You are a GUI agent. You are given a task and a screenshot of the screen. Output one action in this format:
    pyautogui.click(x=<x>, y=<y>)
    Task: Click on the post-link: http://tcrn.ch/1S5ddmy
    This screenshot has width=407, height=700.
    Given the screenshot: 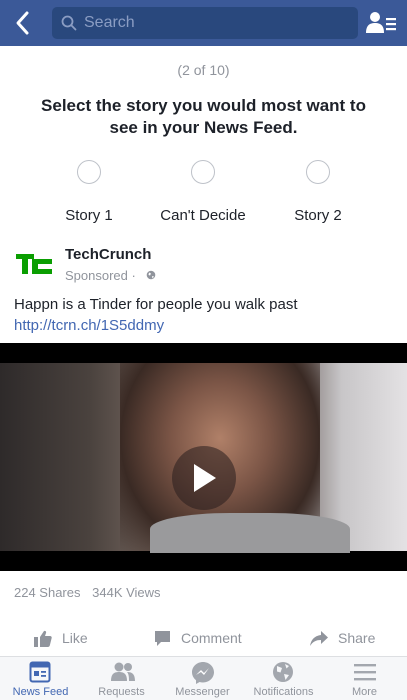 What is the action you would take?
    pyautogui.click(x=89, y=325)
    